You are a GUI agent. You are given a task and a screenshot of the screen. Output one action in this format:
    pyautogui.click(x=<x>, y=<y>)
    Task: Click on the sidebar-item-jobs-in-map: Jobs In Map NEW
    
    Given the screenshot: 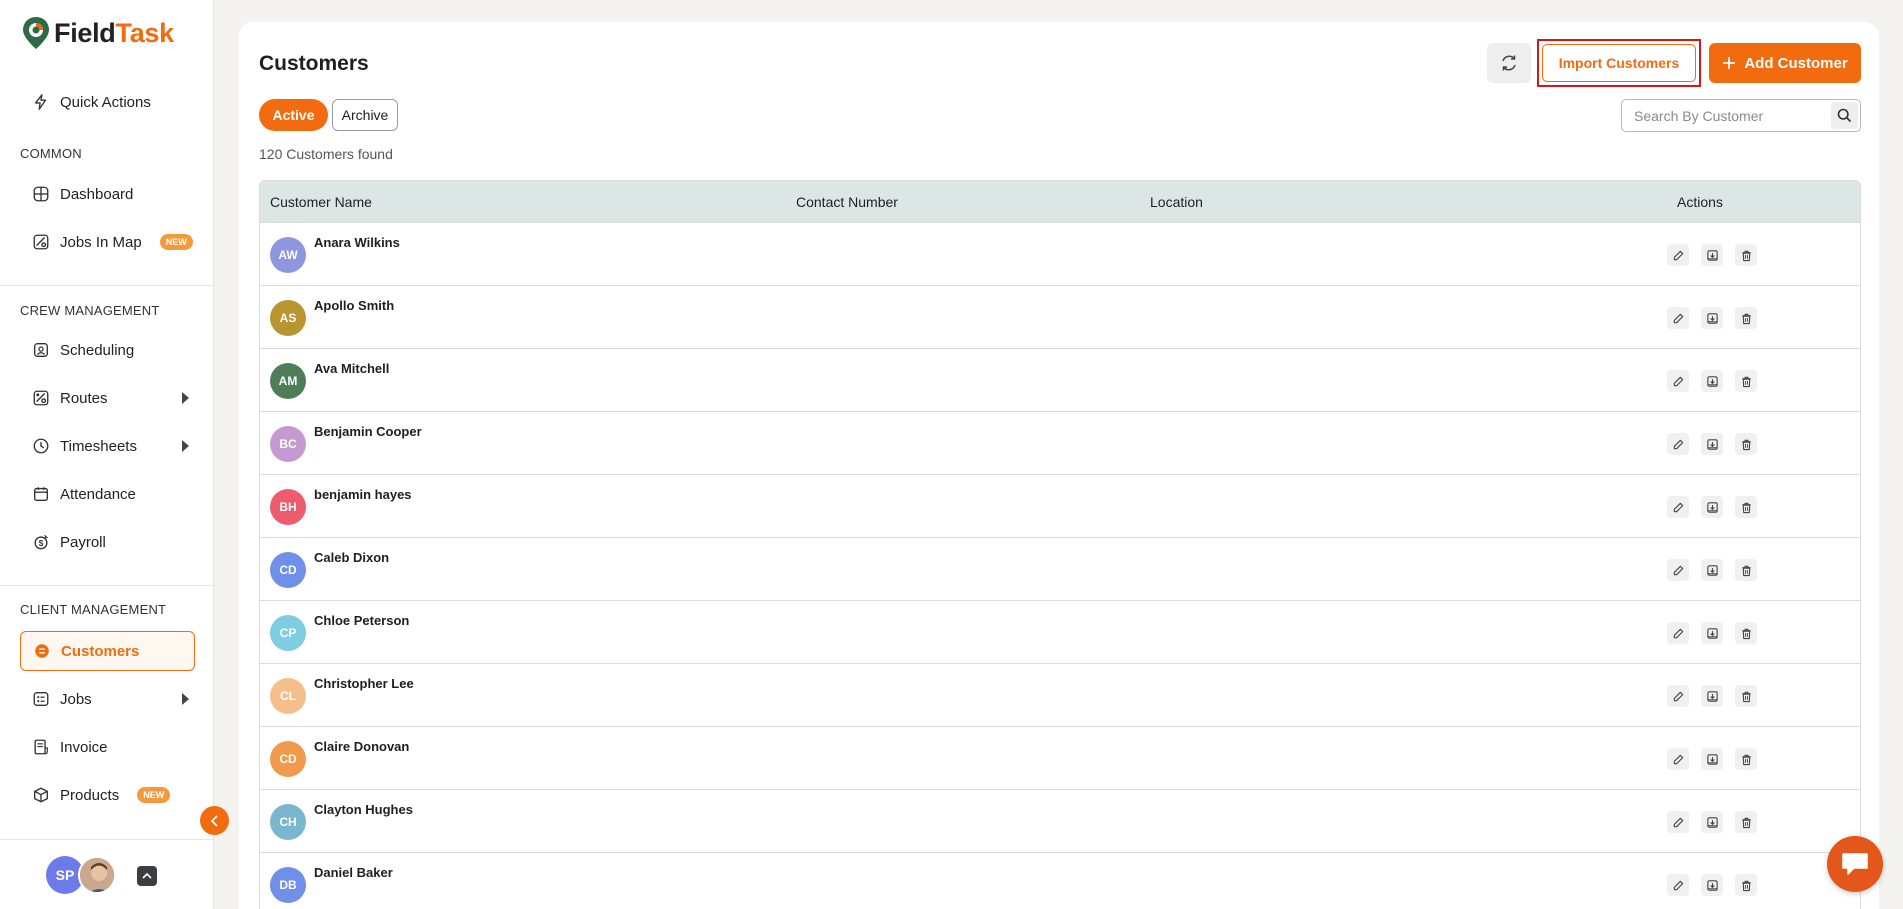 What is the action you would take?
    pyautogui.click(x=107, y=242)
    